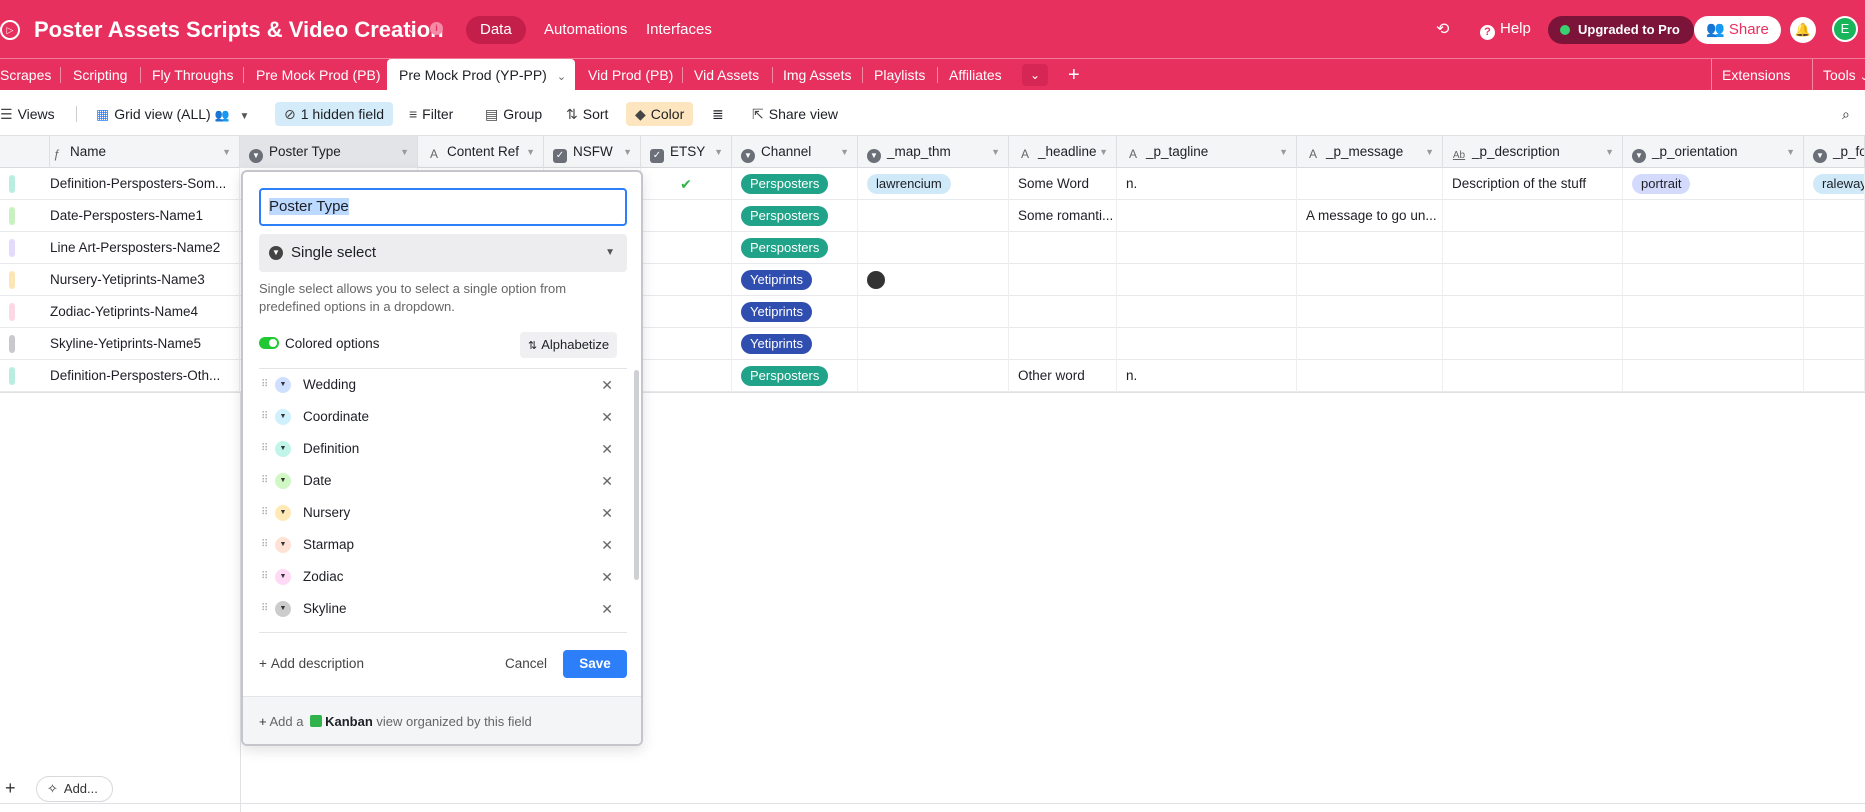  What do you see at coordinates (569, 345) in the screenshot?
I see `alphabetize-button: ⇅ Alphabetize` at bounding box center [569, 345].